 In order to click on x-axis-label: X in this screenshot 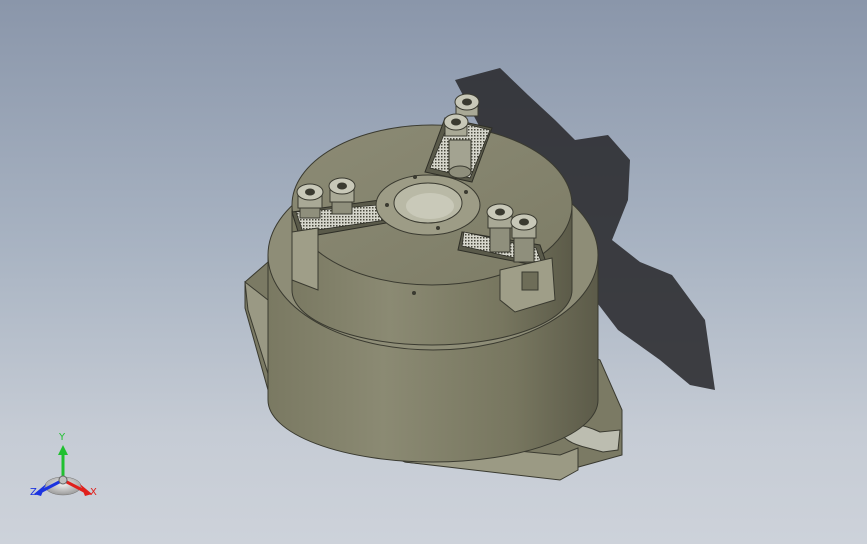, I will do `click(93, 492)`.